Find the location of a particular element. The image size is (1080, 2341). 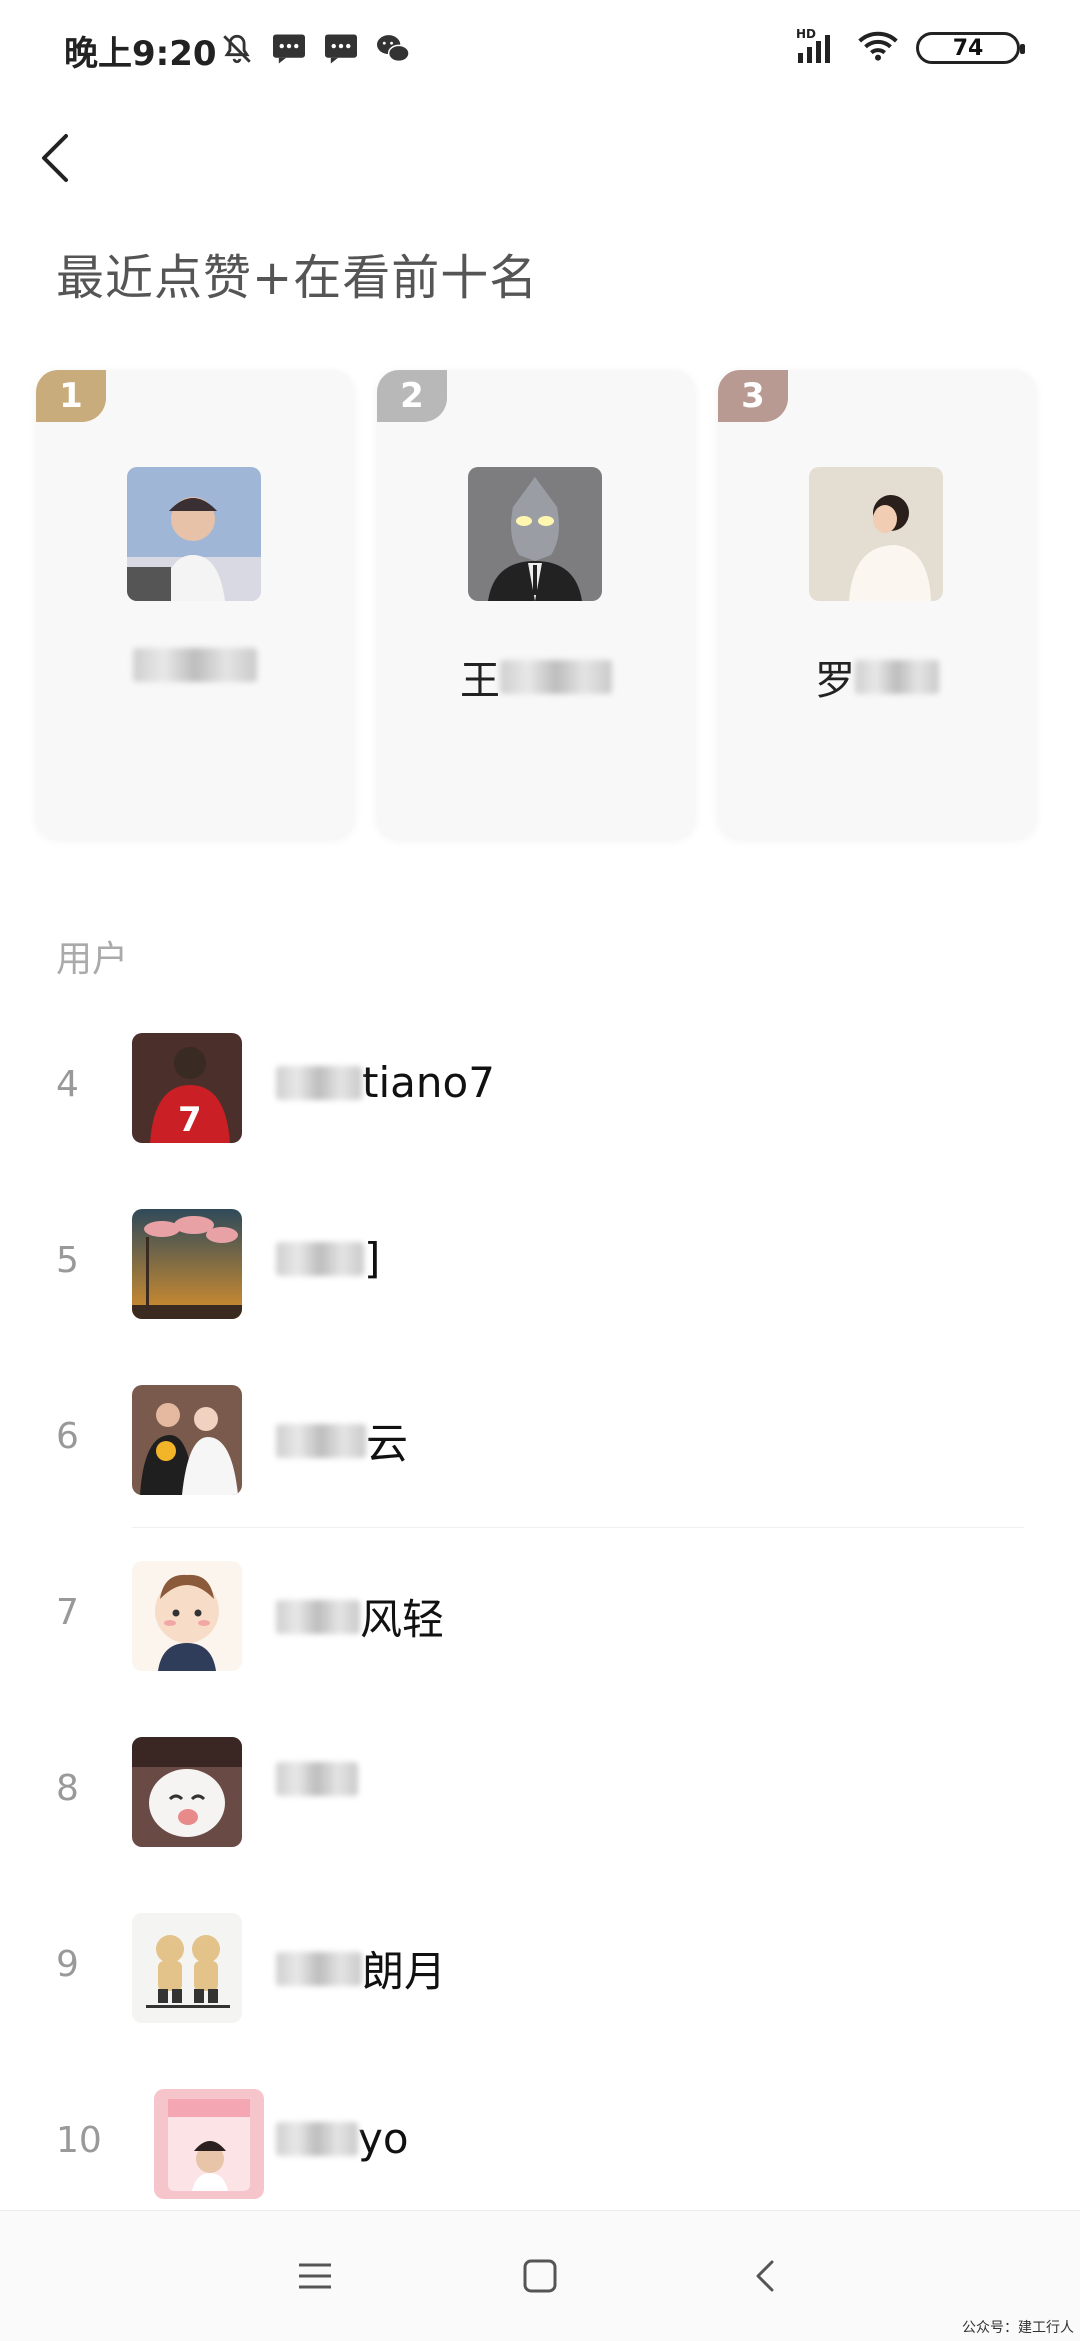

top-card-1: 1 is located at coordinates (195, 604).